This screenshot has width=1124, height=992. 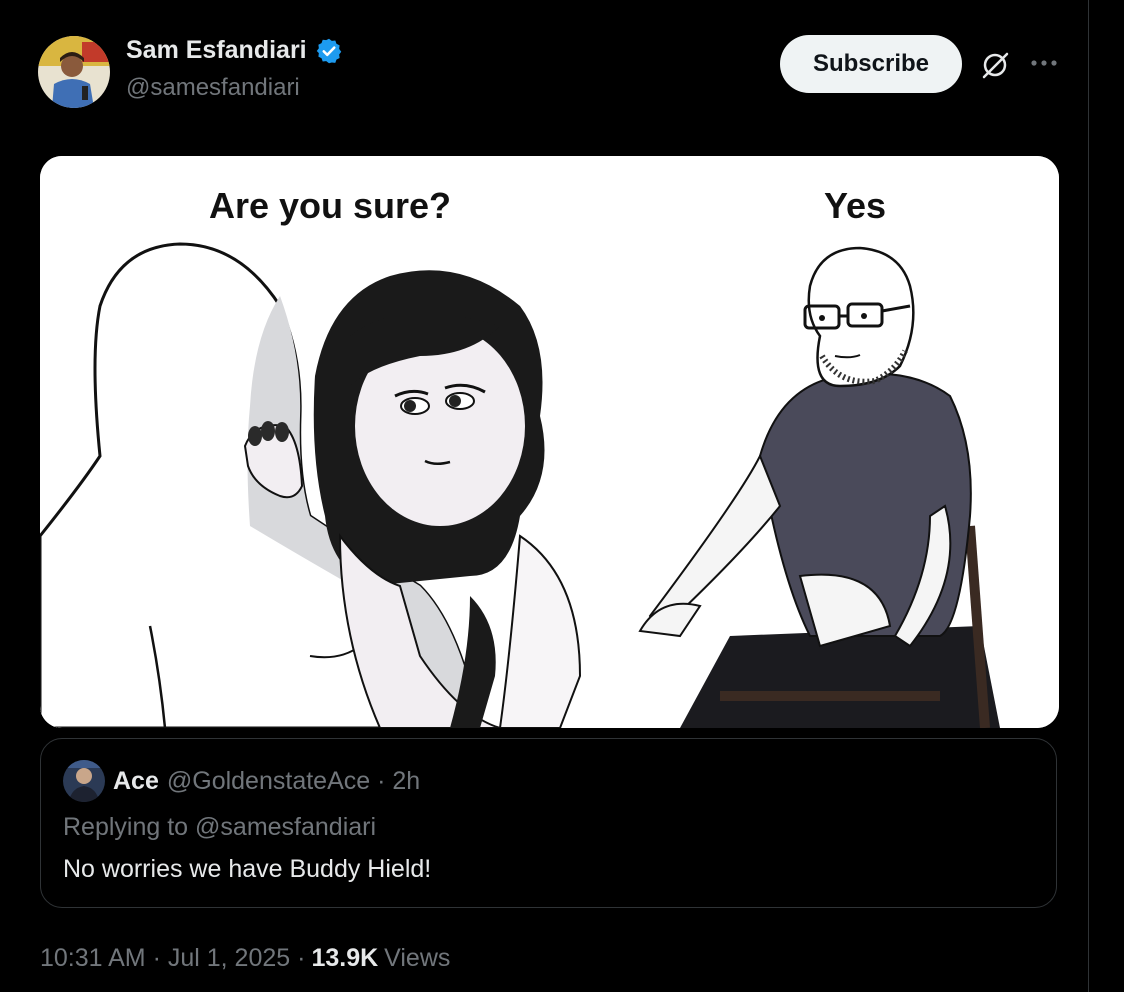 What do you see at coordinates (213, 88) in the screenshot?
I see `author-handle: @samesfandiari` at bounding box center [213, 88].